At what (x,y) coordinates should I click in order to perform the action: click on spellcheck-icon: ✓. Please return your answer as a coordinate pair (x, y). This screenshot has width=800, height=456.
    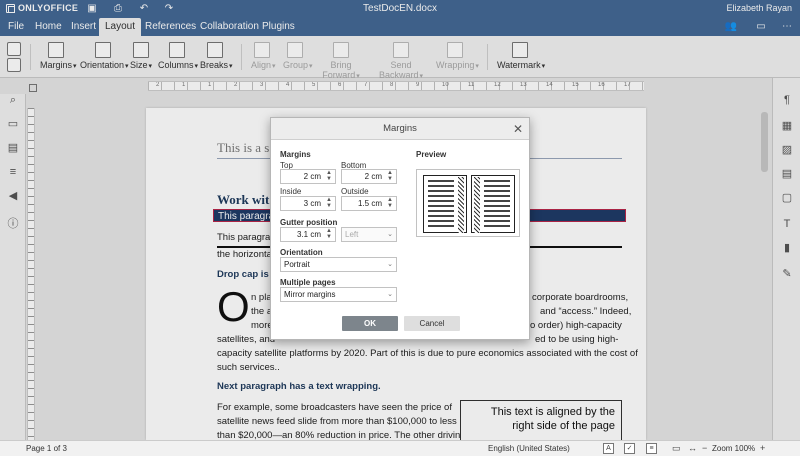
    Looking at the image, I should click on (629, 448).